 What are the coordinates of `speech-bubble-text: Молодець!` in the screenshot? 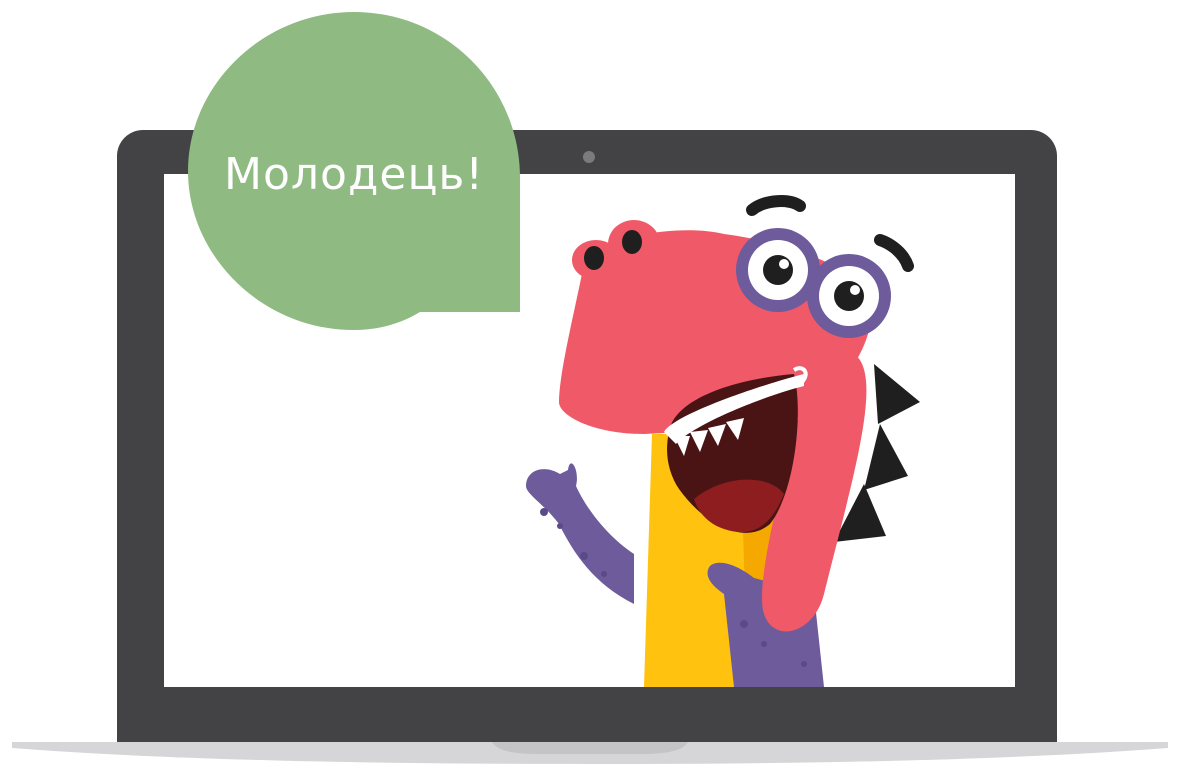 It's located at (354, 174).